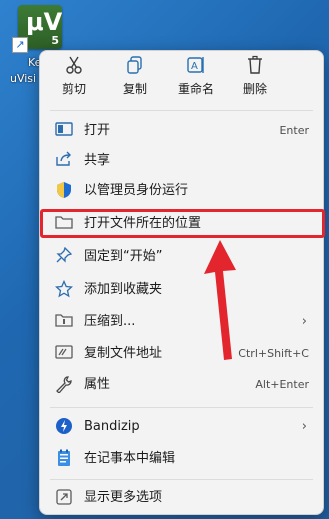 Image resolution: width=329 pixels, height=519 pixels. What do you see at coordinates (181, 131) in the screenshot?
I see `menu-item-open: 打开 Enter` at bounding box center [181, 131].